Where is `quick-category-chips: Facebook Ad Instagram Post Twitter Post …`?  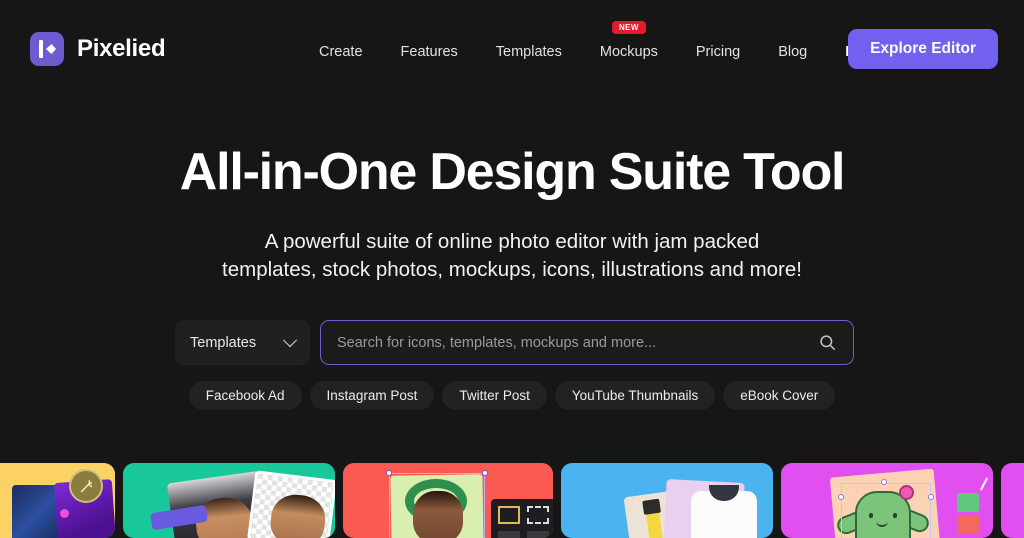
quick-category-chips: Facebook Ad Instagram Post Twitter Post … is located at coordinates (512, 395).